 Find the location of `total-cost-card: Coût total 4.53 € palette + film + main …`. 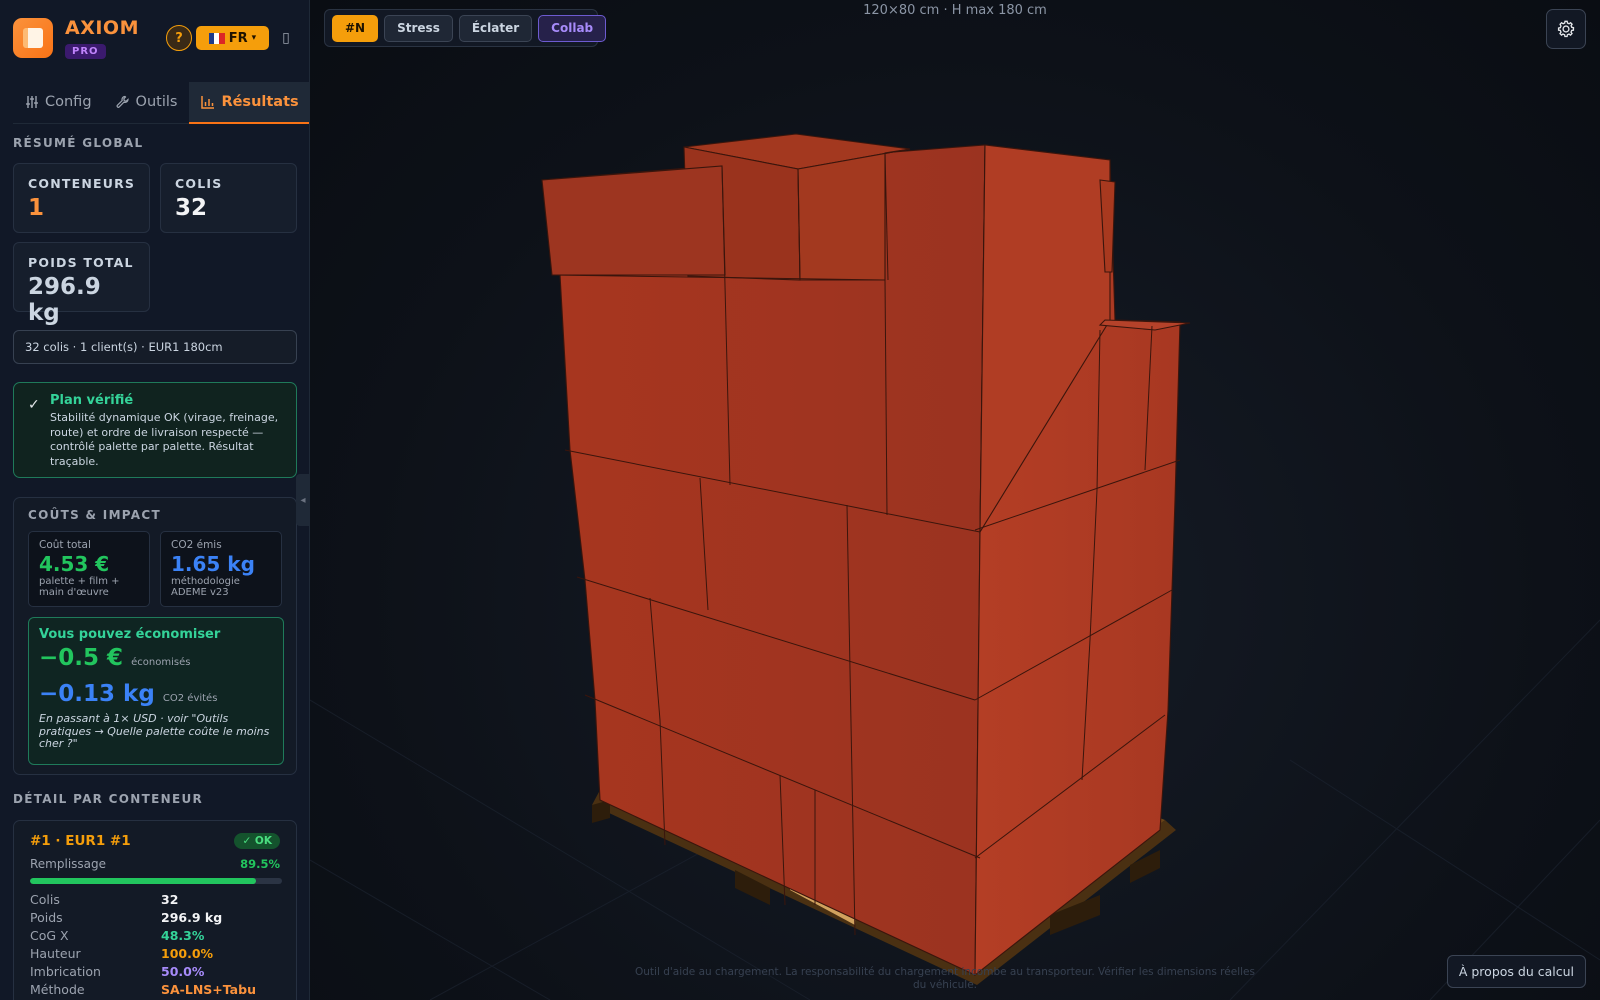

total-cost-card: Coût total 4.53 € palette + film + main … is located at coordinates (89, 569).